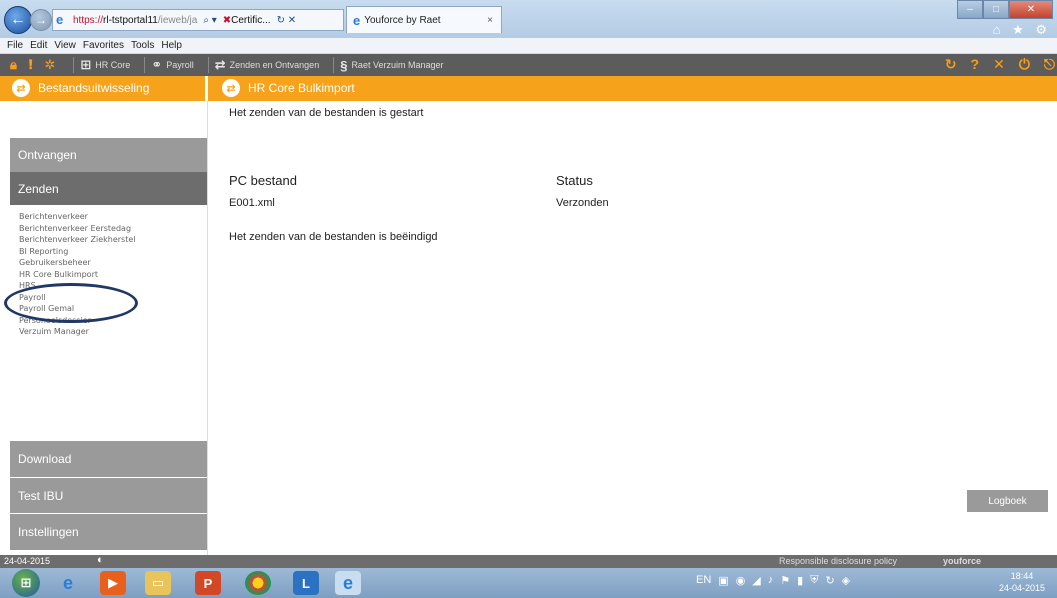  I want to click on power-icon: ⏻, so click(1024, 64).